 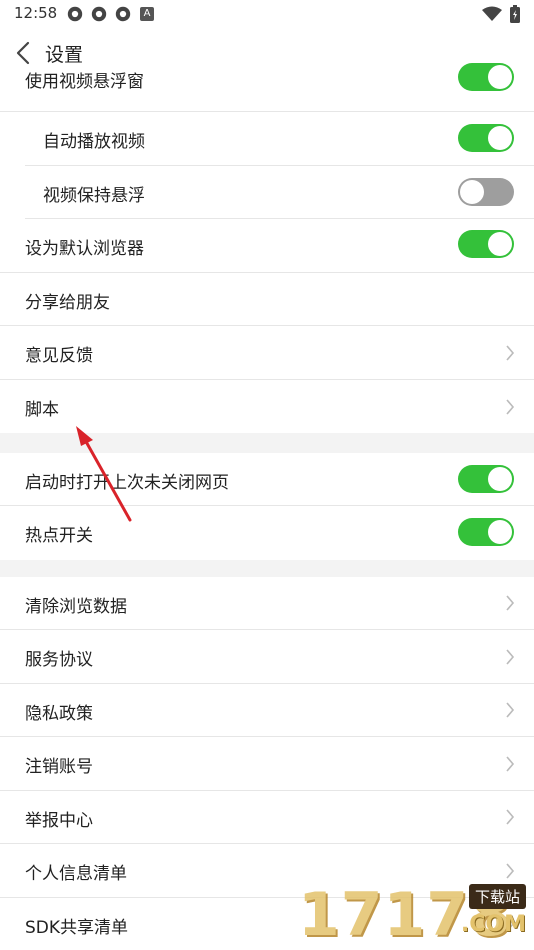 I want to click on settings-row-clear-browsing-data: 清除浏览数据, so click(x=267, y=603).